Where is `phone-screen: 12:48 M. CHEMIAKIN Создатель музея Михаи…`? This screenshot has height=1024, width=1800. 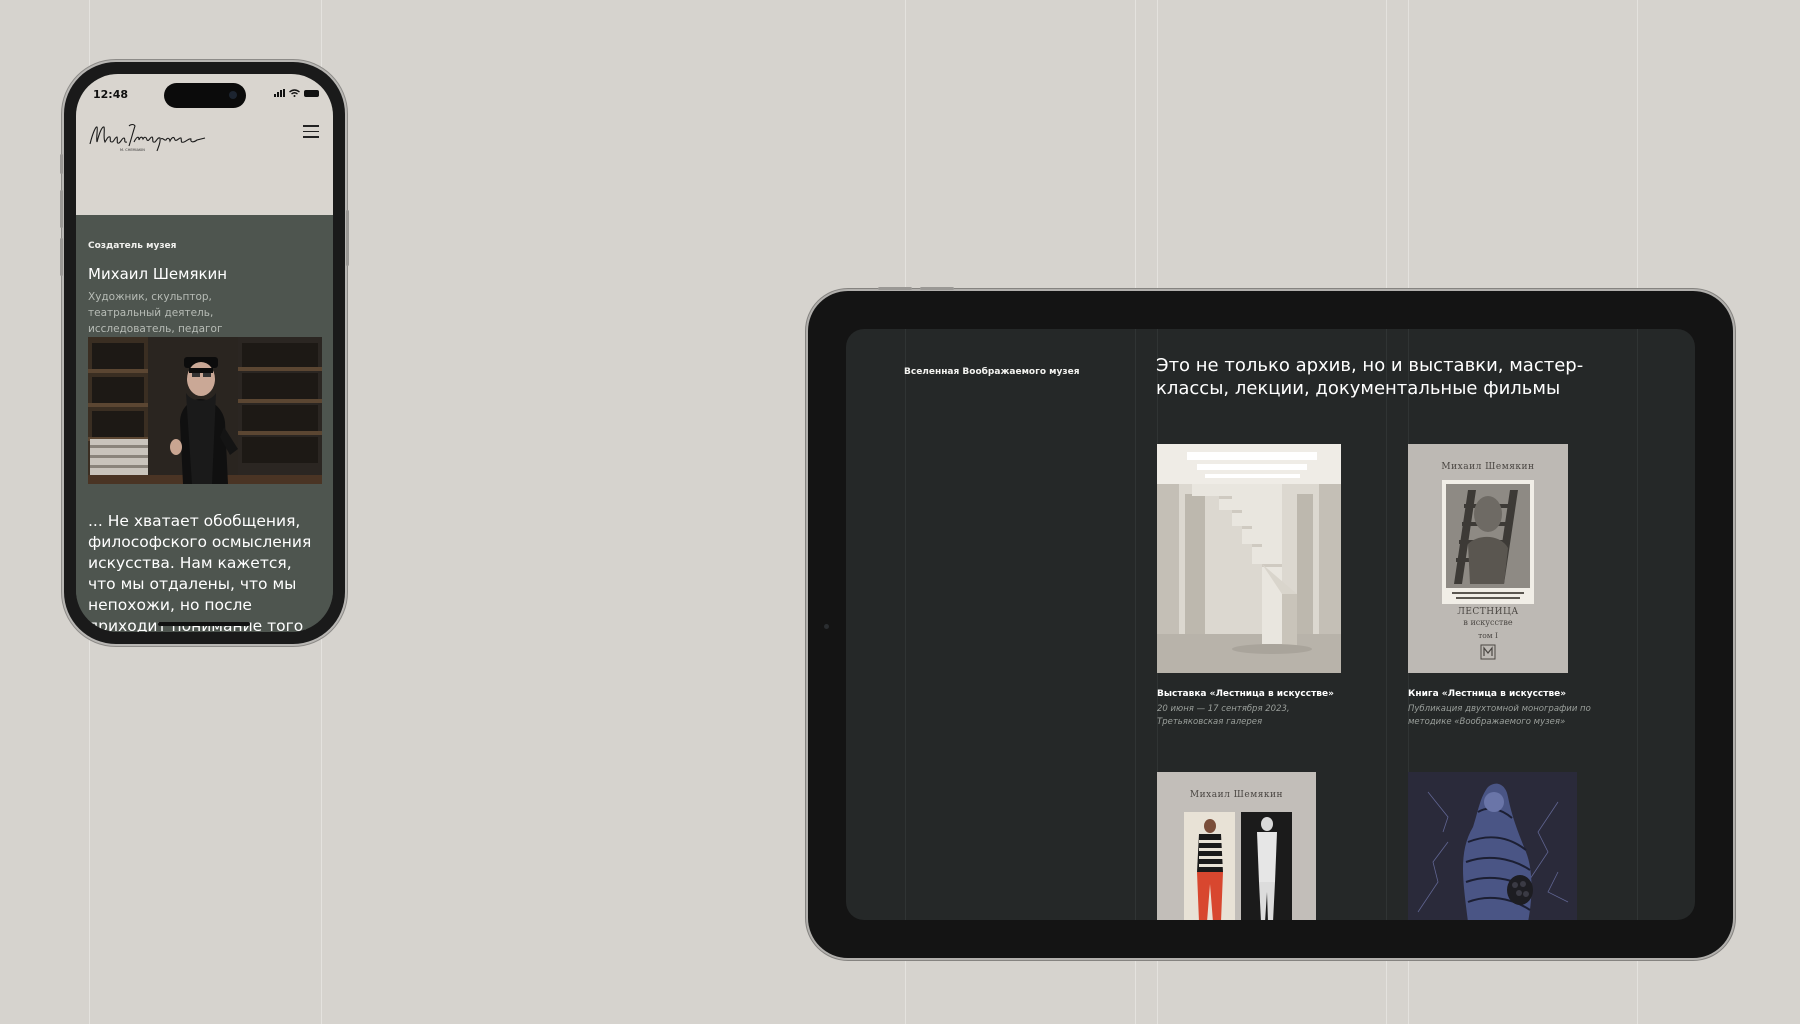 phone-screen: 12:48 M. CHEMIAKIN Создатель музея Михаи… is located at coordinates (204, 353).